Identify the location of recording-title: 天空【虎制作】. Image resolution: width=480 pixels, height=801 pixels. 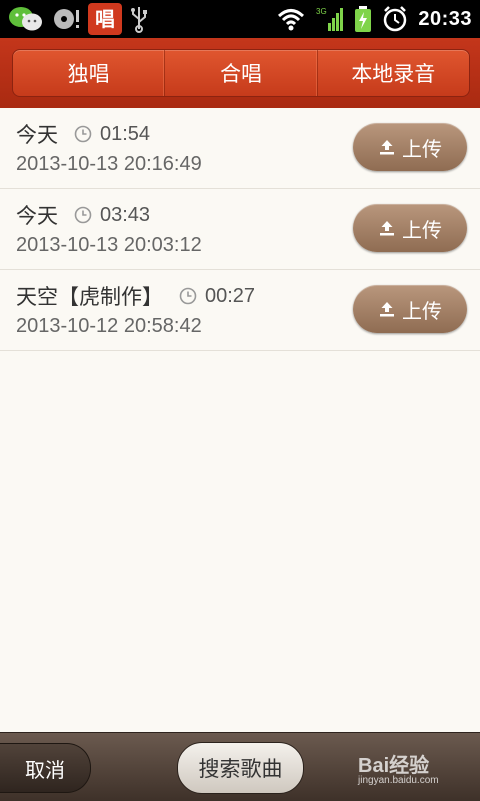
(89, 297).